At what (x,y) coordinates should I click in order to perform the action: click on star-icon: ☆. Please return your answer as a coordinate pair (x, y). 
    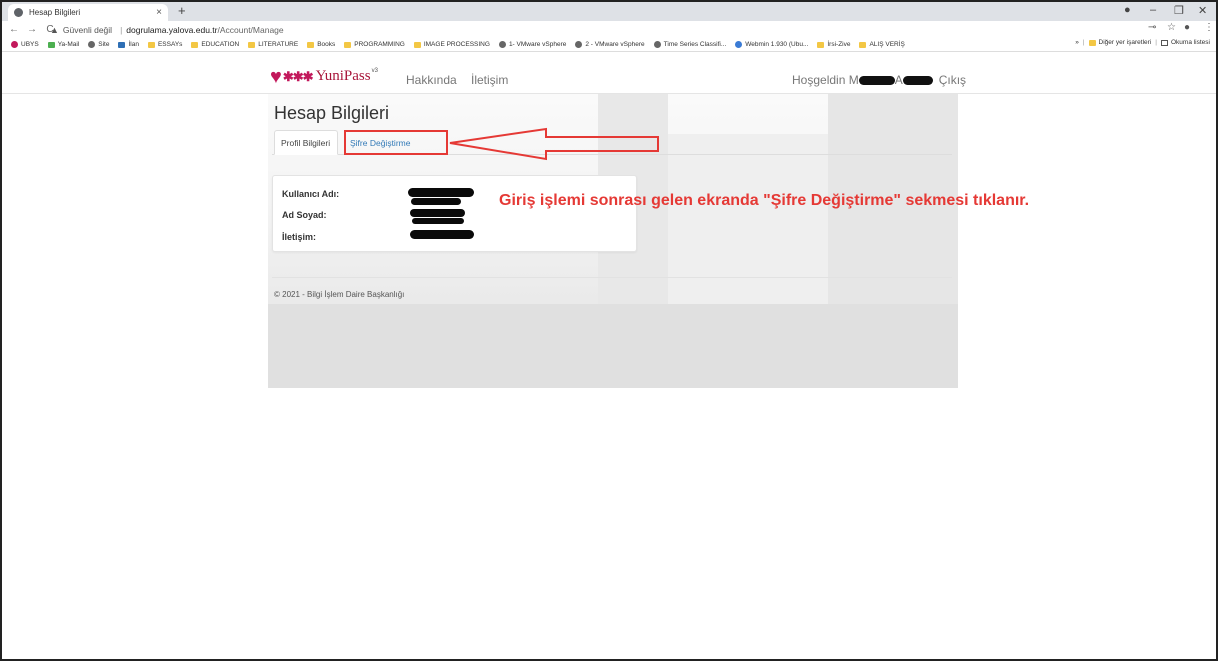
    Looking at the image, I should click on (1171, 27).